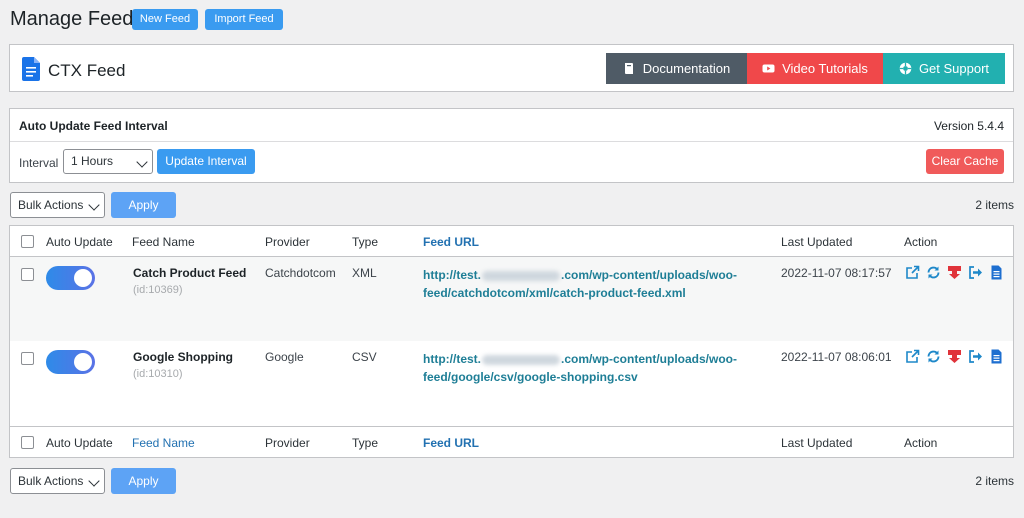 The image size is (1024, 518). Describe the element at coordinates (27, 442) in the screenshot. I see `select-all-checkbox-footer` at that location.